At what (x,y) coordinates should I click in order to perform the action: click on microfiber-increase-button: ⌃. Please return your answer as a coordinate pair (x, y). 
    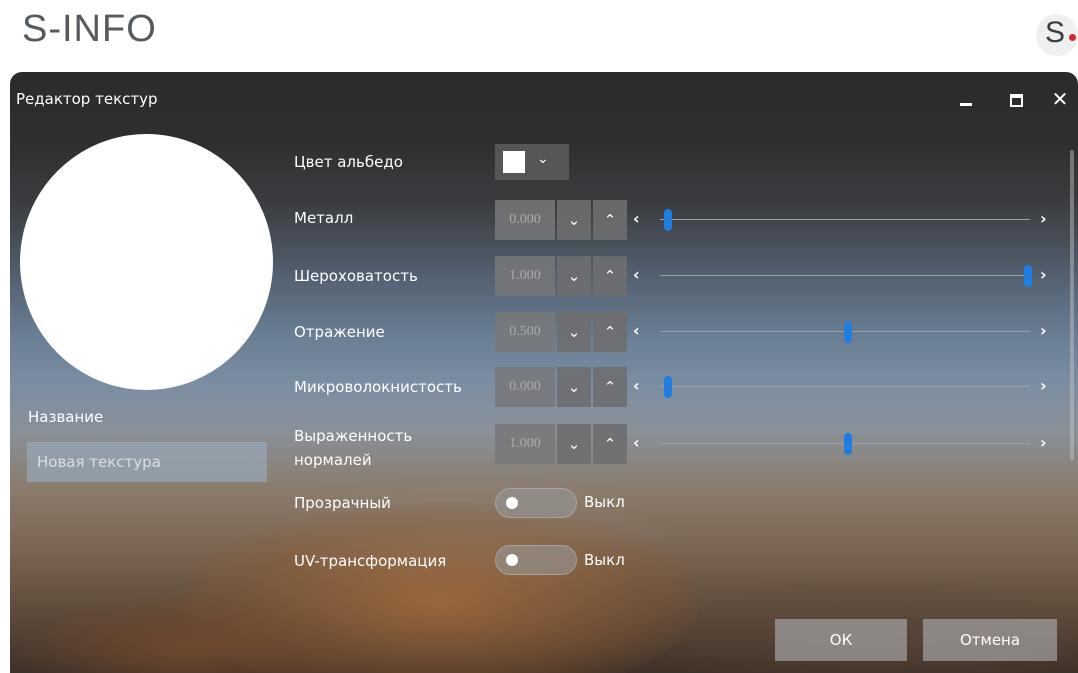
    Looking at the image, I should click on (610, 387).